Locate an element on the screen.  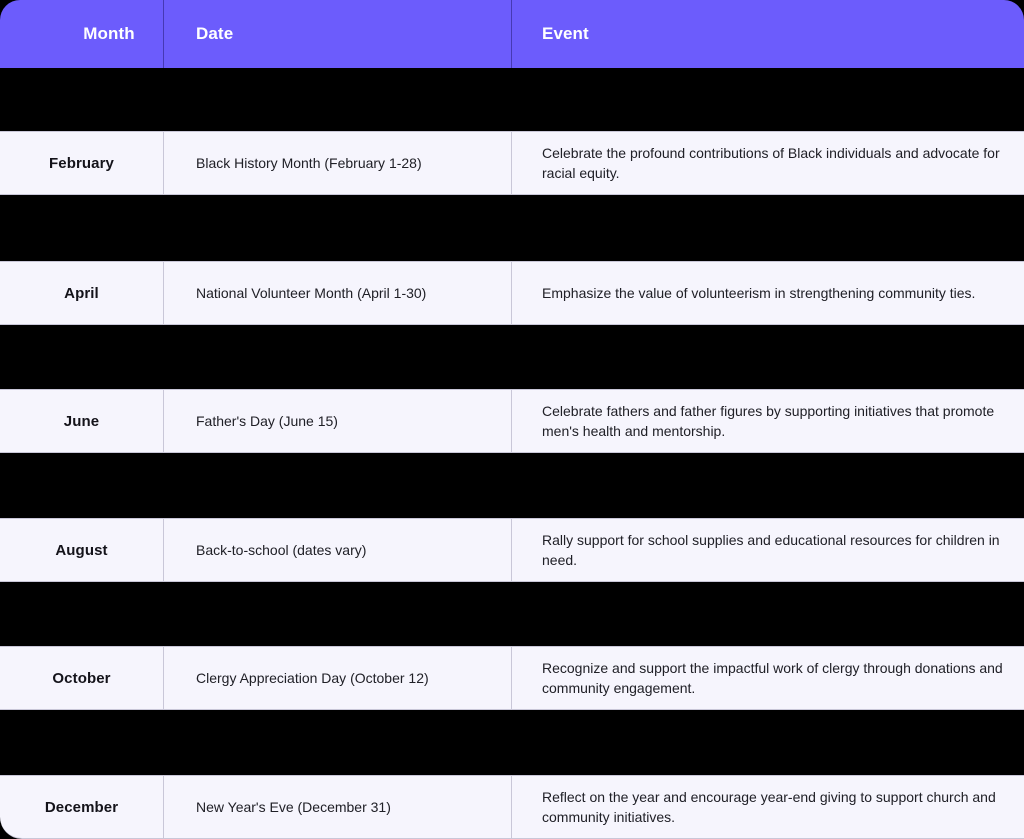
month-value: December is located at coordinates (81, 807).